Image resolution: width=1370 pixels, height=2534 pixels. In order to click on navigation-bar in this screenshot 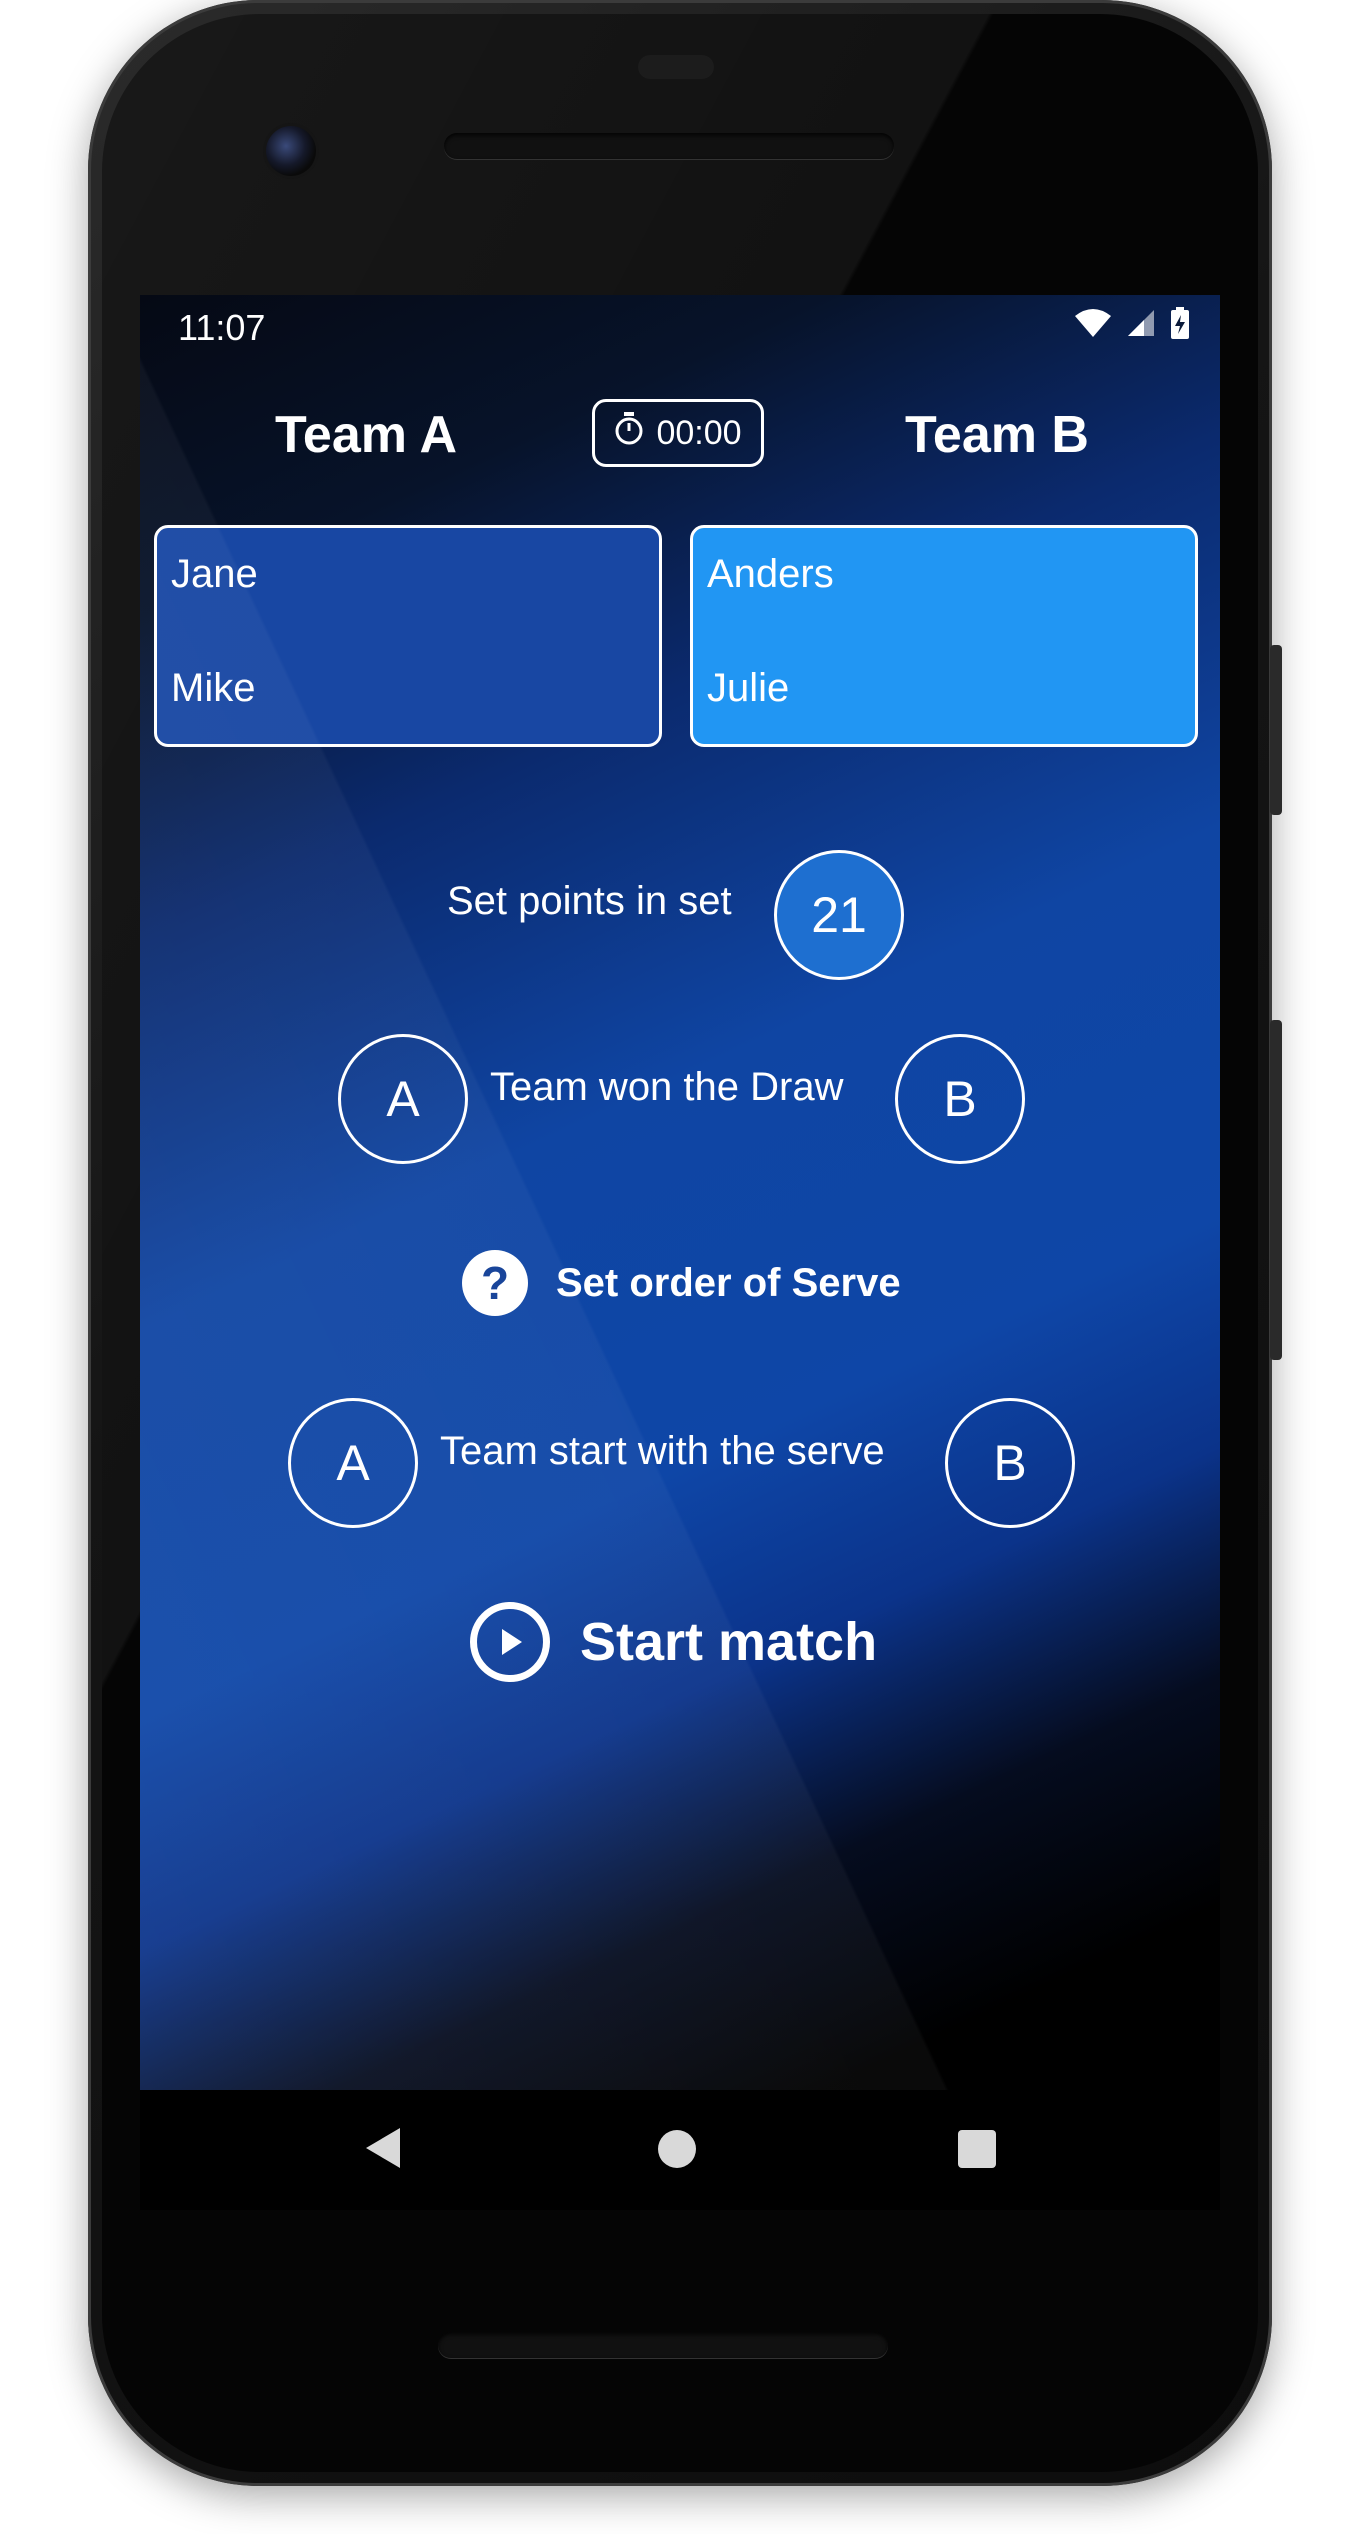, I will do `click(680, 2150)`.